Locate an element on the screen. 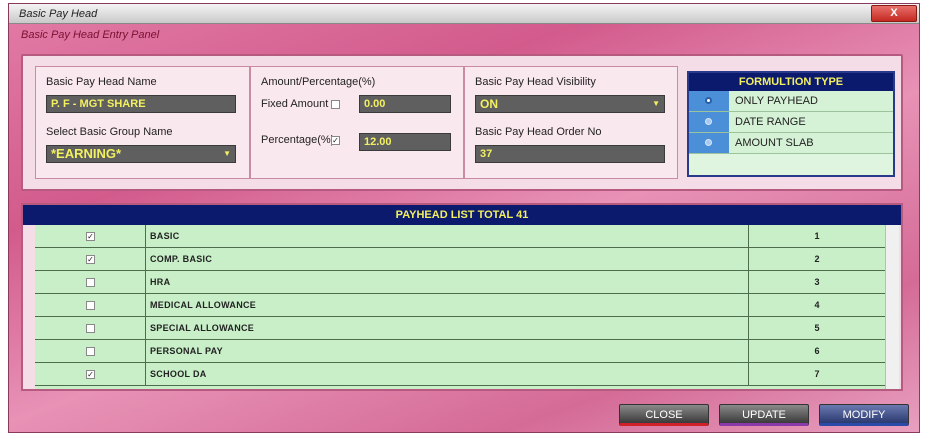  table-row: ✓ SCHOOL DA 7 is located at coordinates (460, 374).